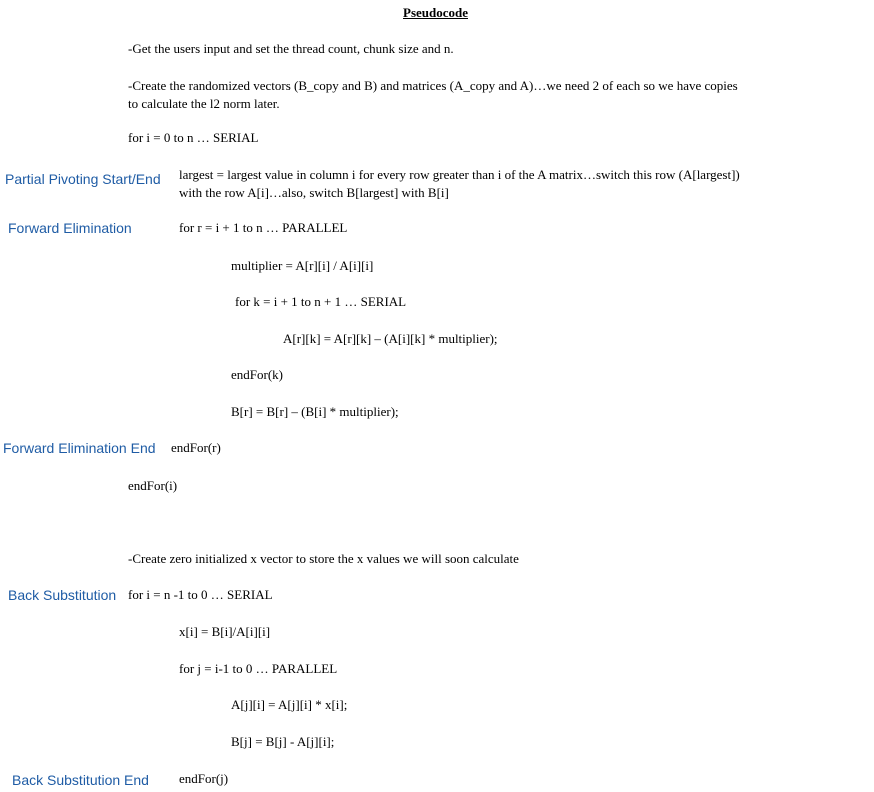 The height and width of the screenshot is (792, 874). What do you see at coordinates (196, 447) in the screenshot?
I see `end-for-r: endFor(r)` at bounding box center [196, 447].